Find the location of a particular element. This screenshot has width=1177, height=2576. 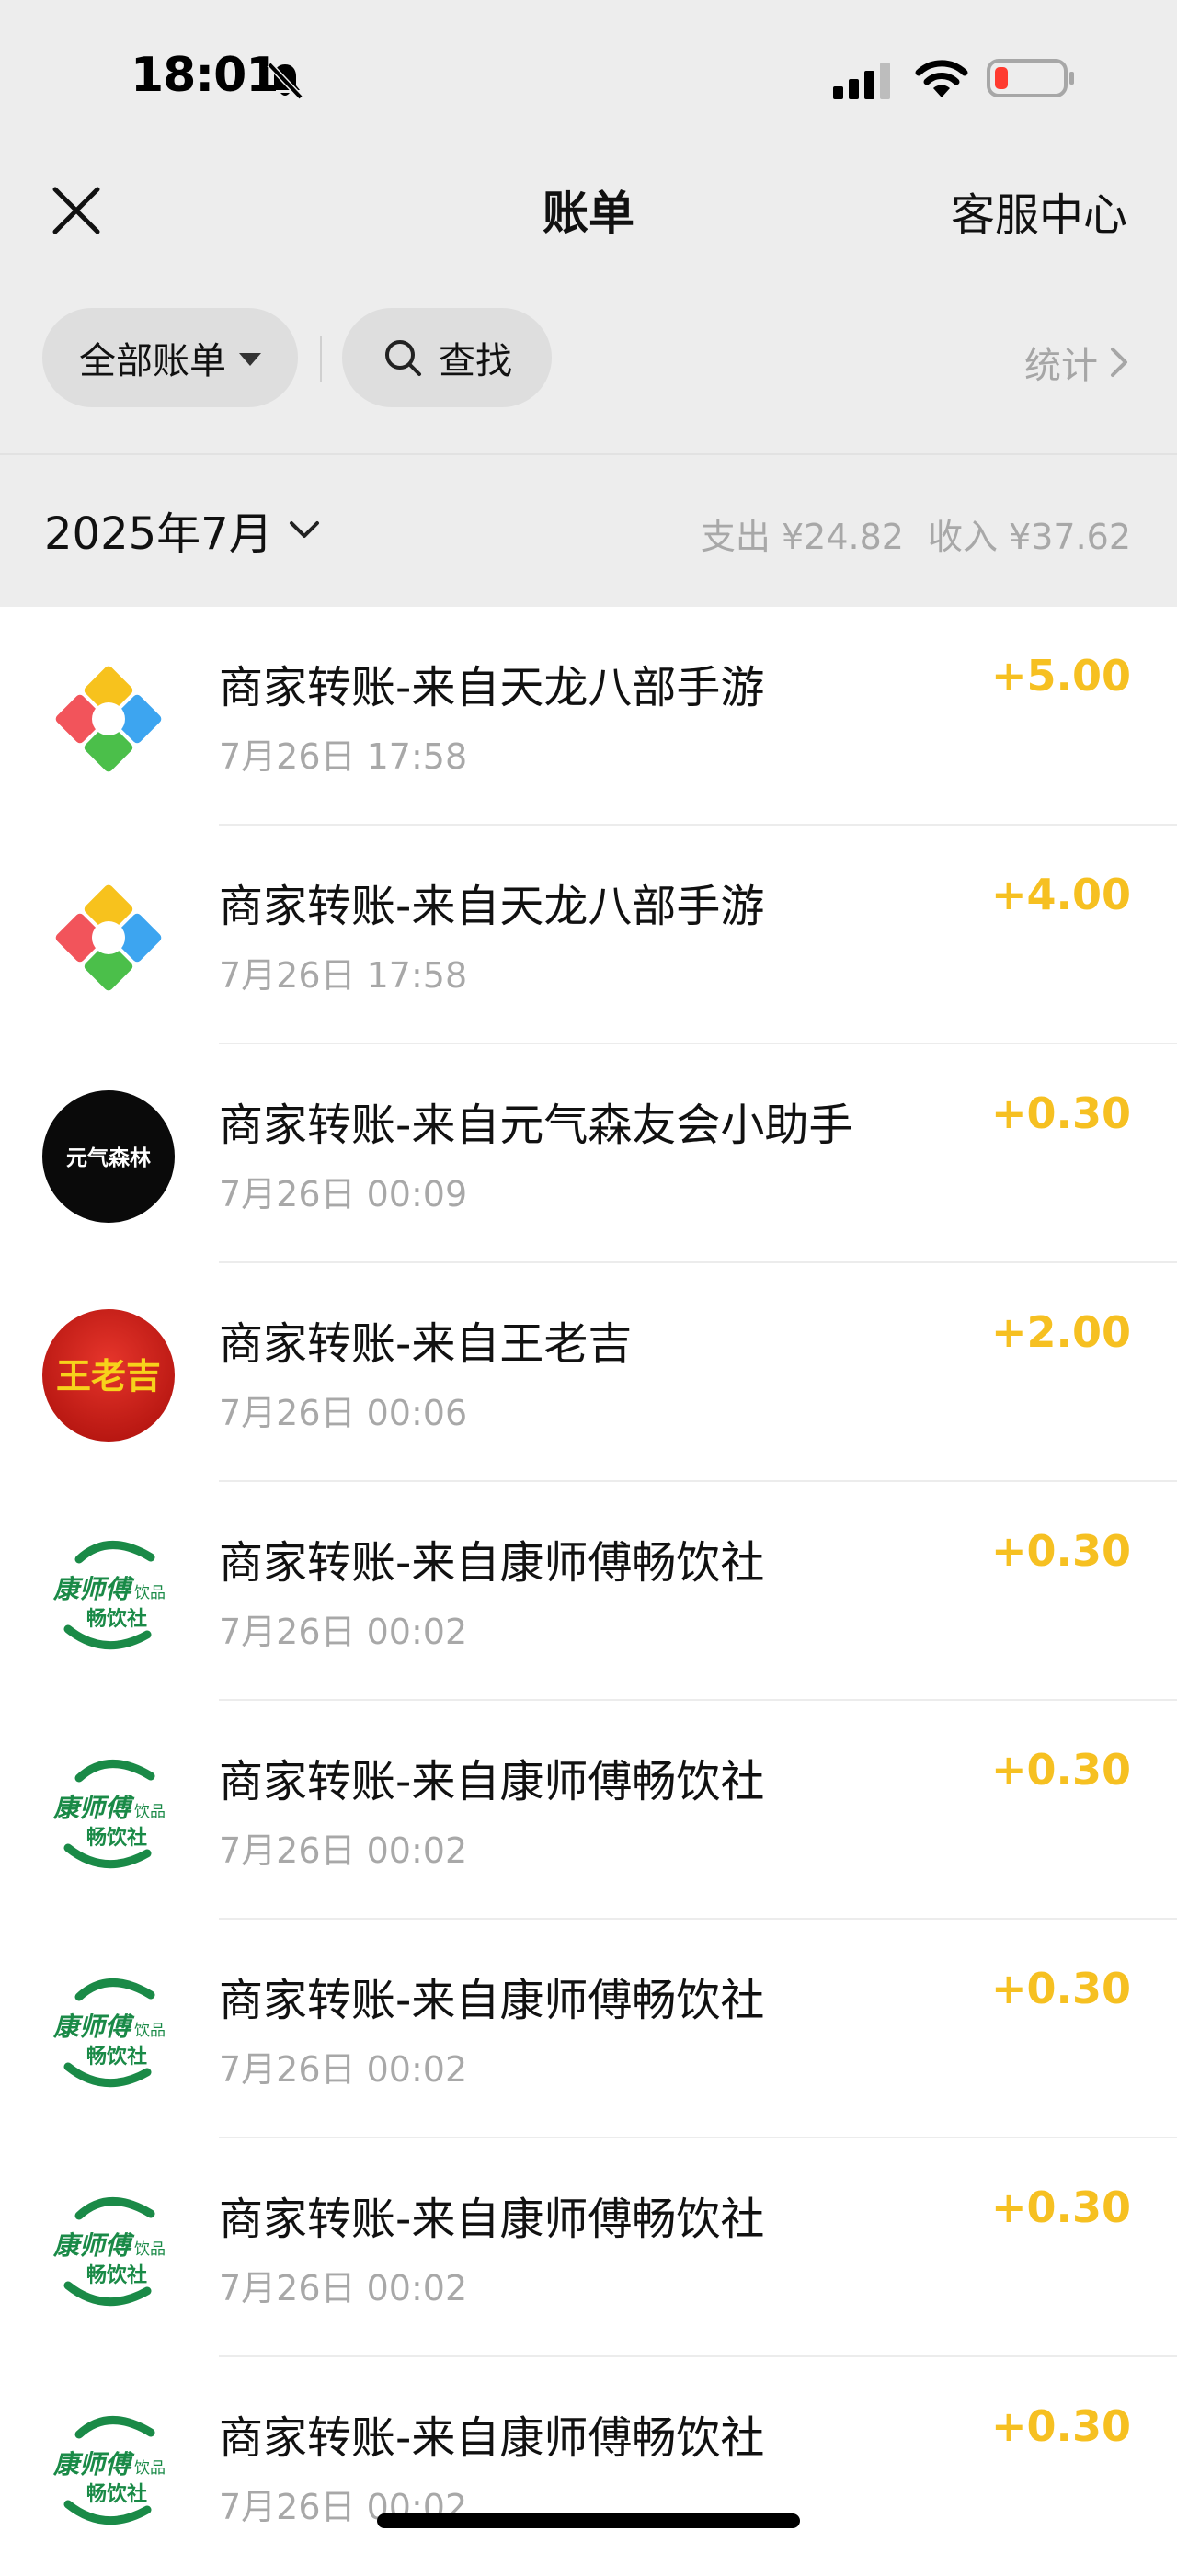

bill-item: 元气森林 商家转账-来自元气森友会小助手 7月26日 00:09 +0.30 is located at coordinates (588, 1153).